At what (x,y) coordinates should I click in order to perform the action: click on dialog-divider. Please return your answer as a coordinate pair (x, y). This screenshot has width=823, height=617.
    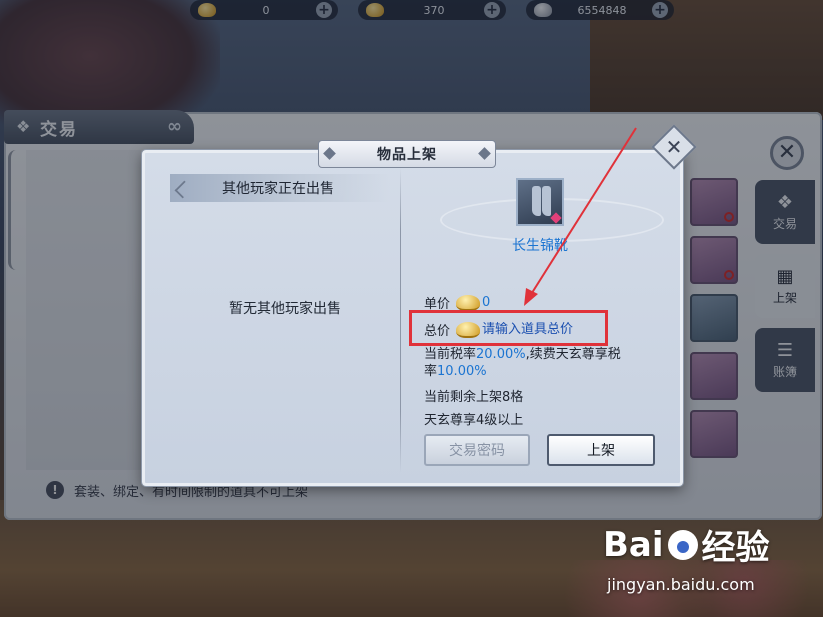
    Looking at the image, I should click on (400, 320).